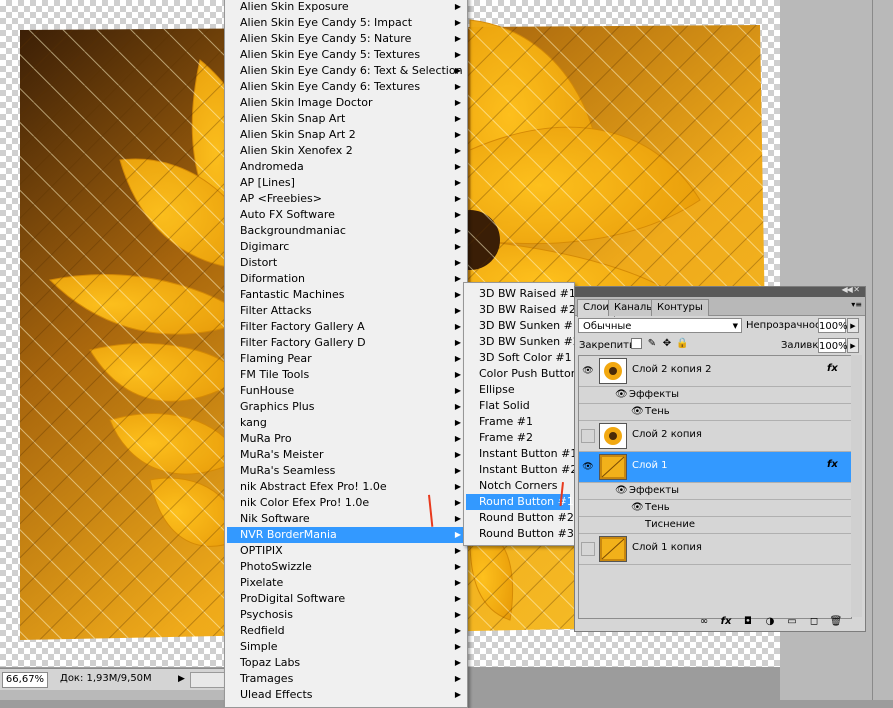  I want to click on layers-scrollbar, so click(856, 486).